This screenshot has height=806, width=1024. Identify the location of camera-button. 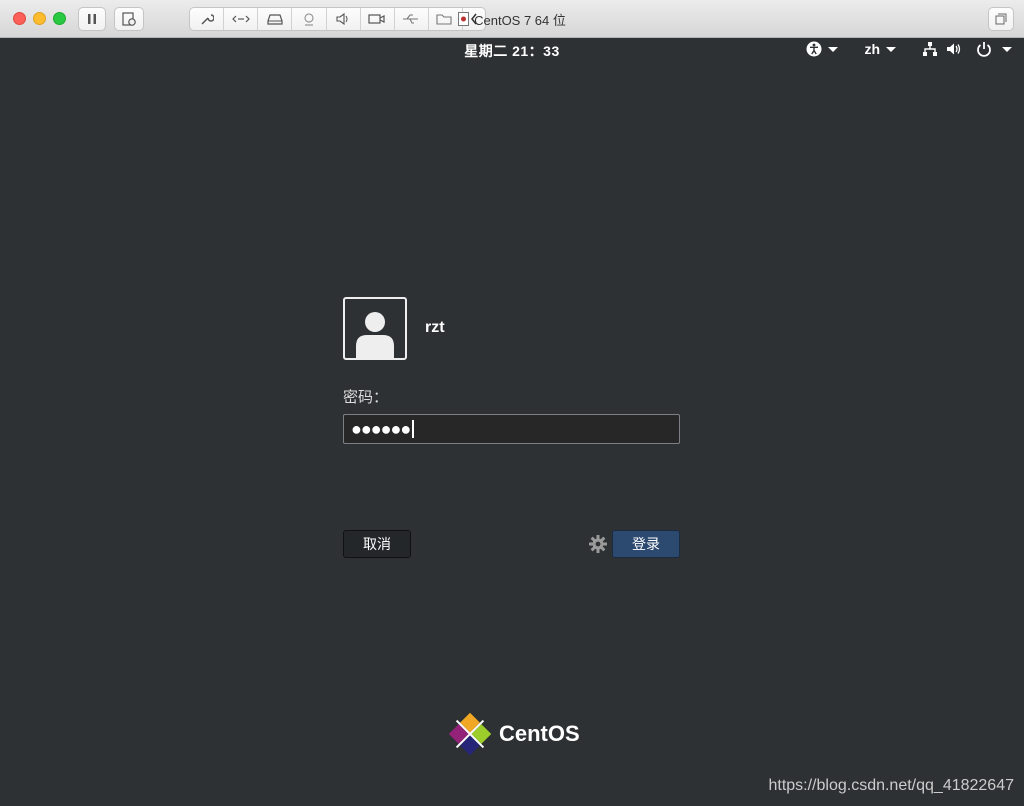
(309, 19).